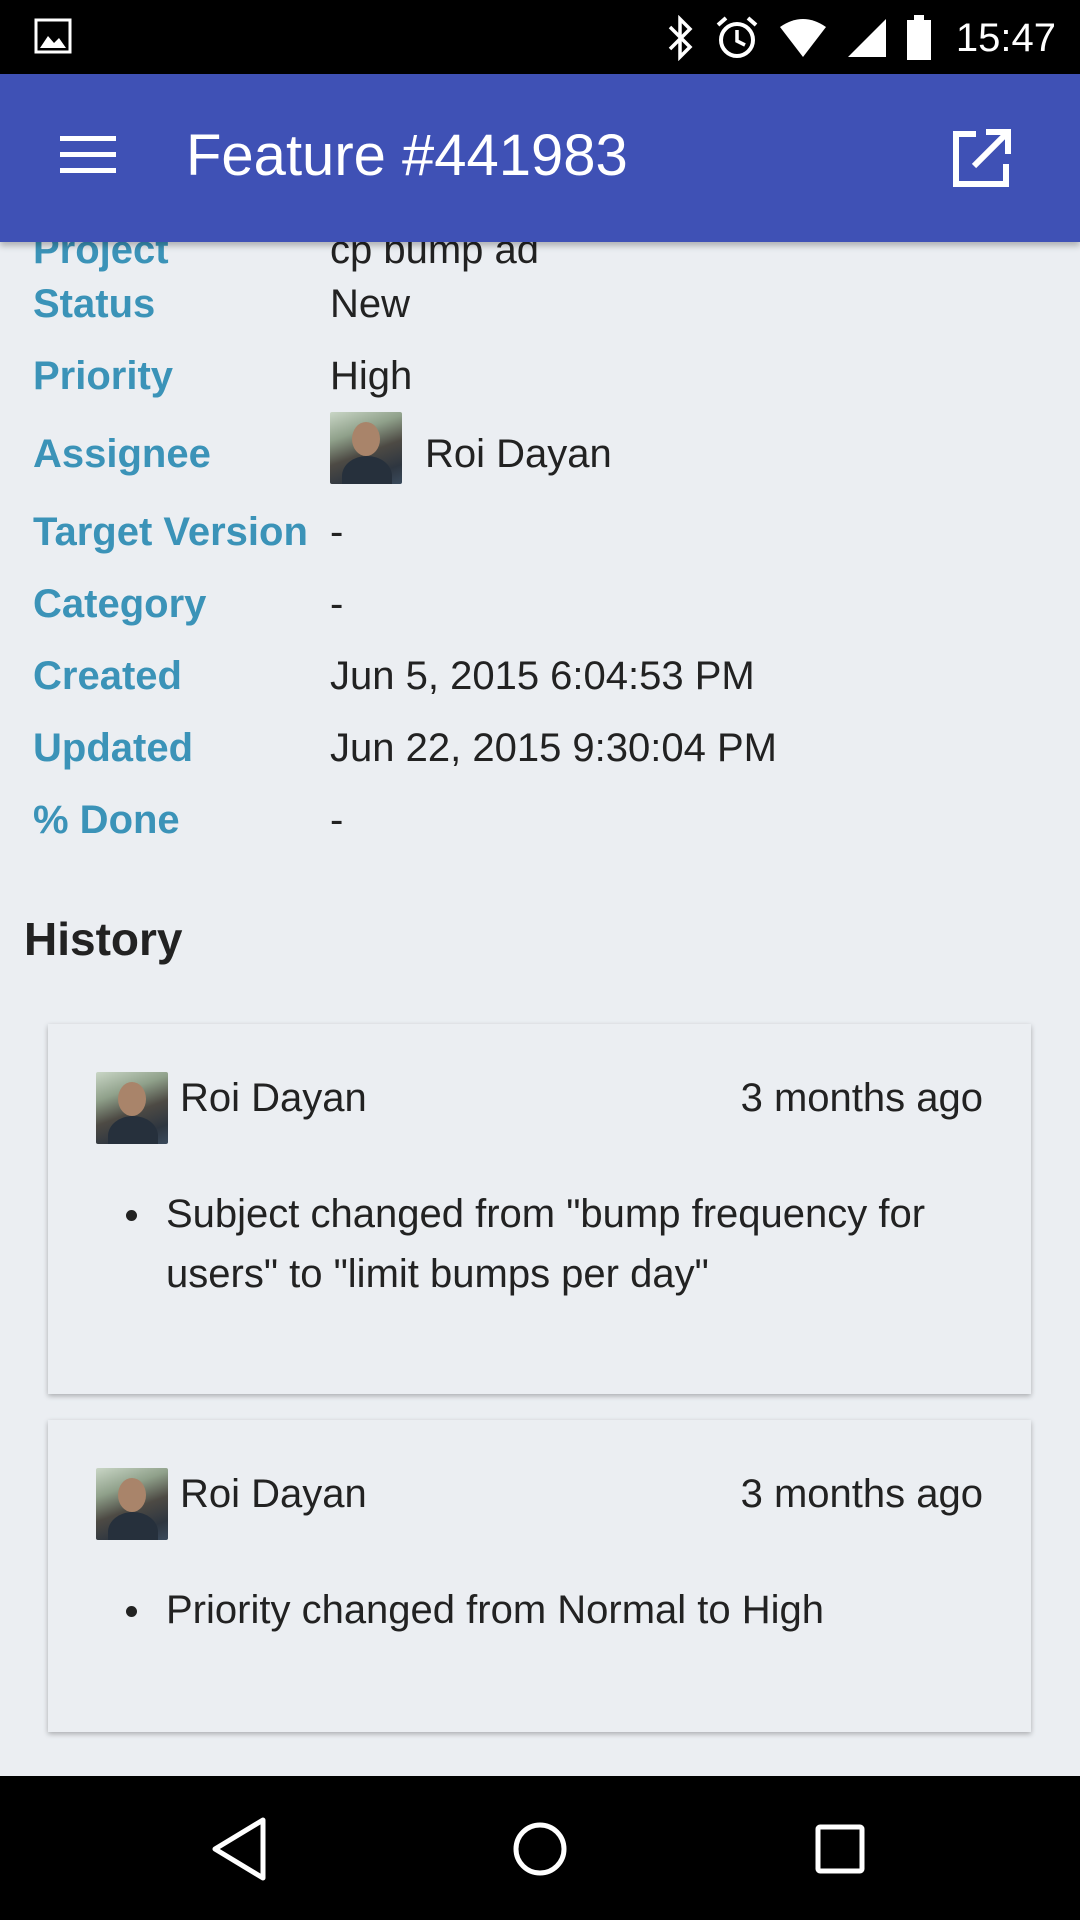  Describe the element at coordinates (737, 38) in the screenshot. I see `alarm-icon` at that location.